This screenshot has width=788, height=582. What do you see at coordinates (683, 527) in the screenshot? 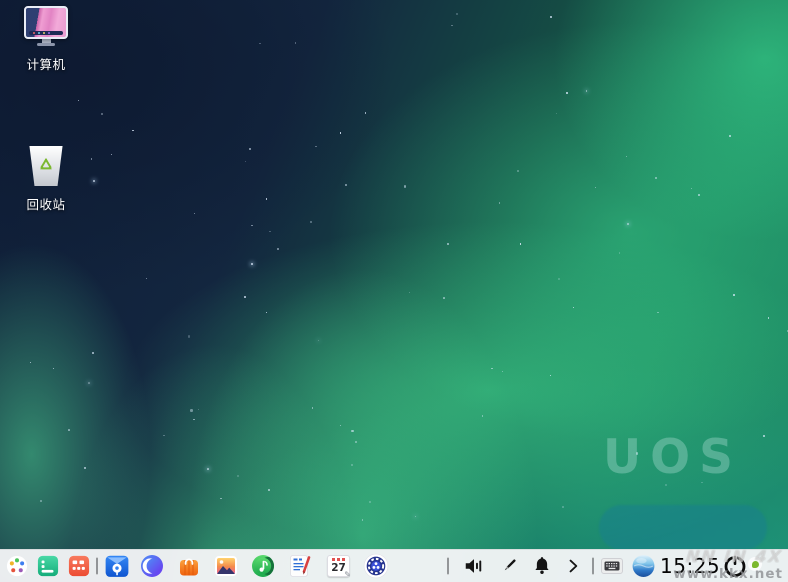
I see `uos-watermark-pill` at bounding box center [683, 527].